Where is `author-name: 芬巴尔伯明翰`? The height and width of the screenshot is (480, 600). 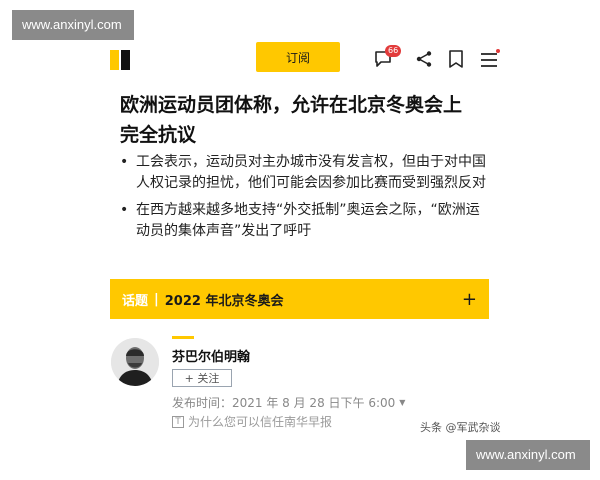
author-name: 芬巴尔伯明翰 is located at coordinates (211, 355).